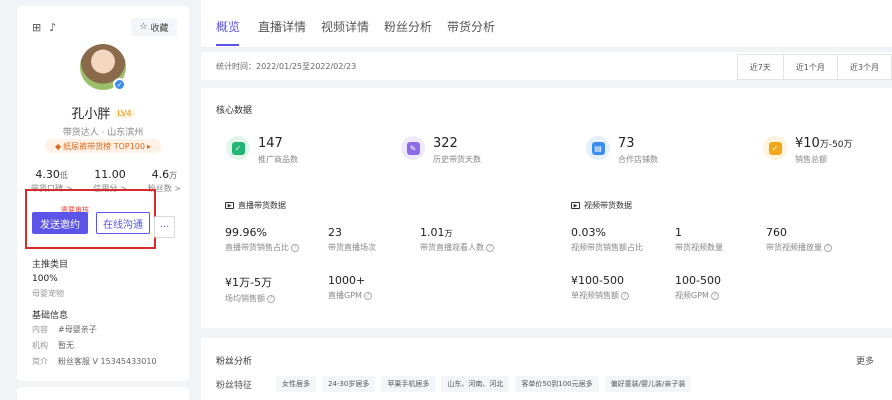 The image size is (892, 400). What do you see at coordinates (349, 384) in the screenshot?
I see `fans-chip: 24-30岁居多` at bounding box center [349, 384].